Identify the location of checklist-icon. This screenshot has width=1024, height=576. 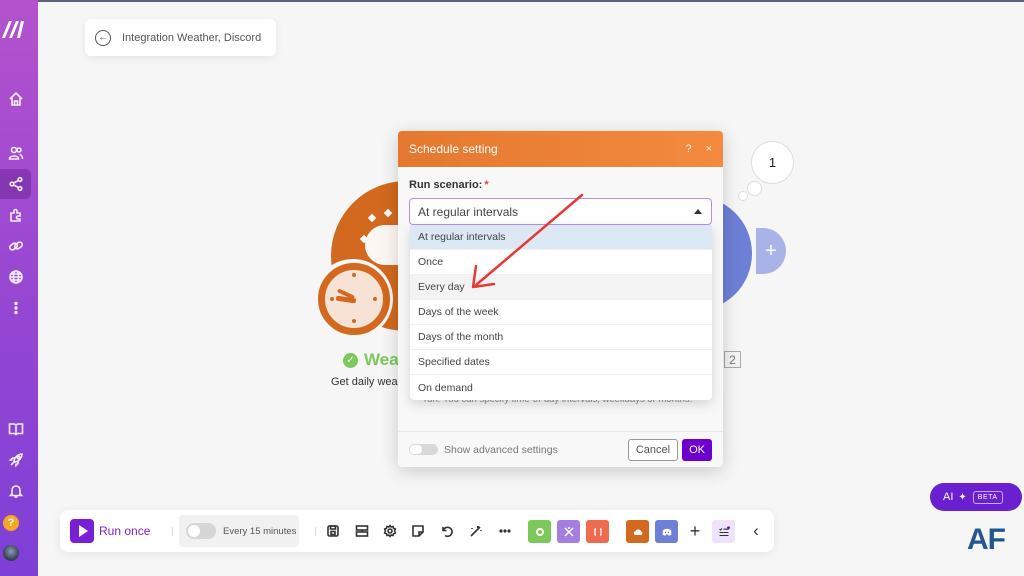
(724, 530).